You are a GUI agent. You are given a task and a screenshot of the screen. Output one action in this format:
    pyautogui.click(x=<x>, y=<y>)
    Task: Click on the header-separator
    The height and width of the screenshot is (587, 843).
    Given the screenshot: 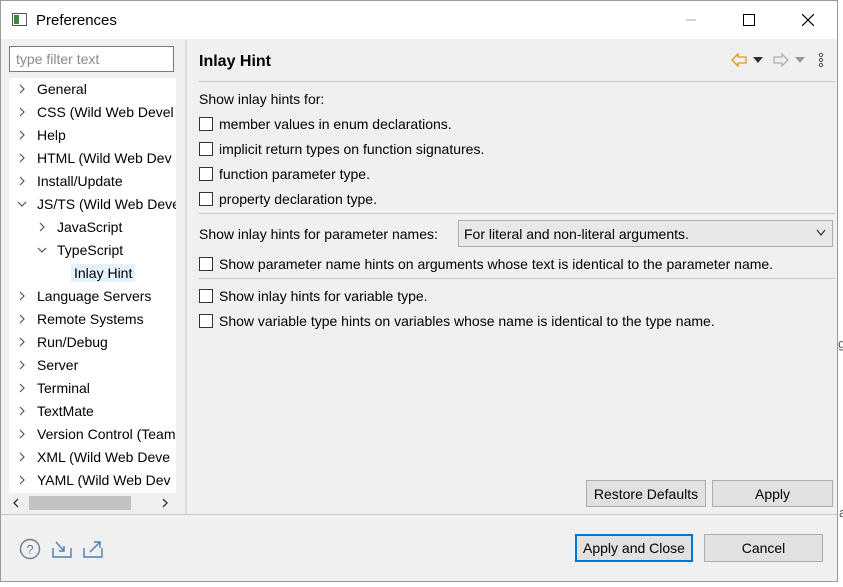 What is the action you would take?
    pyautogui.click(x=517, y=81)
    